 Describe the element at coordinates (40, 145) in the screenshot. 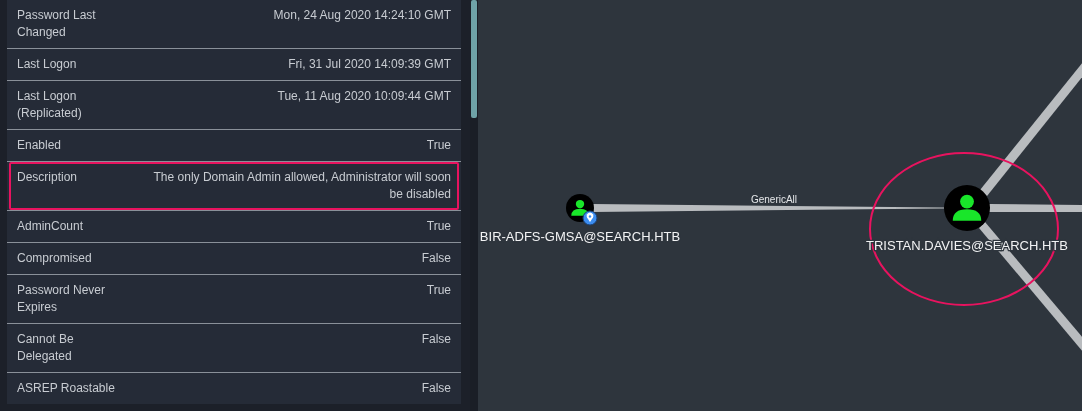

I see `property-name: Enabled` at that location.